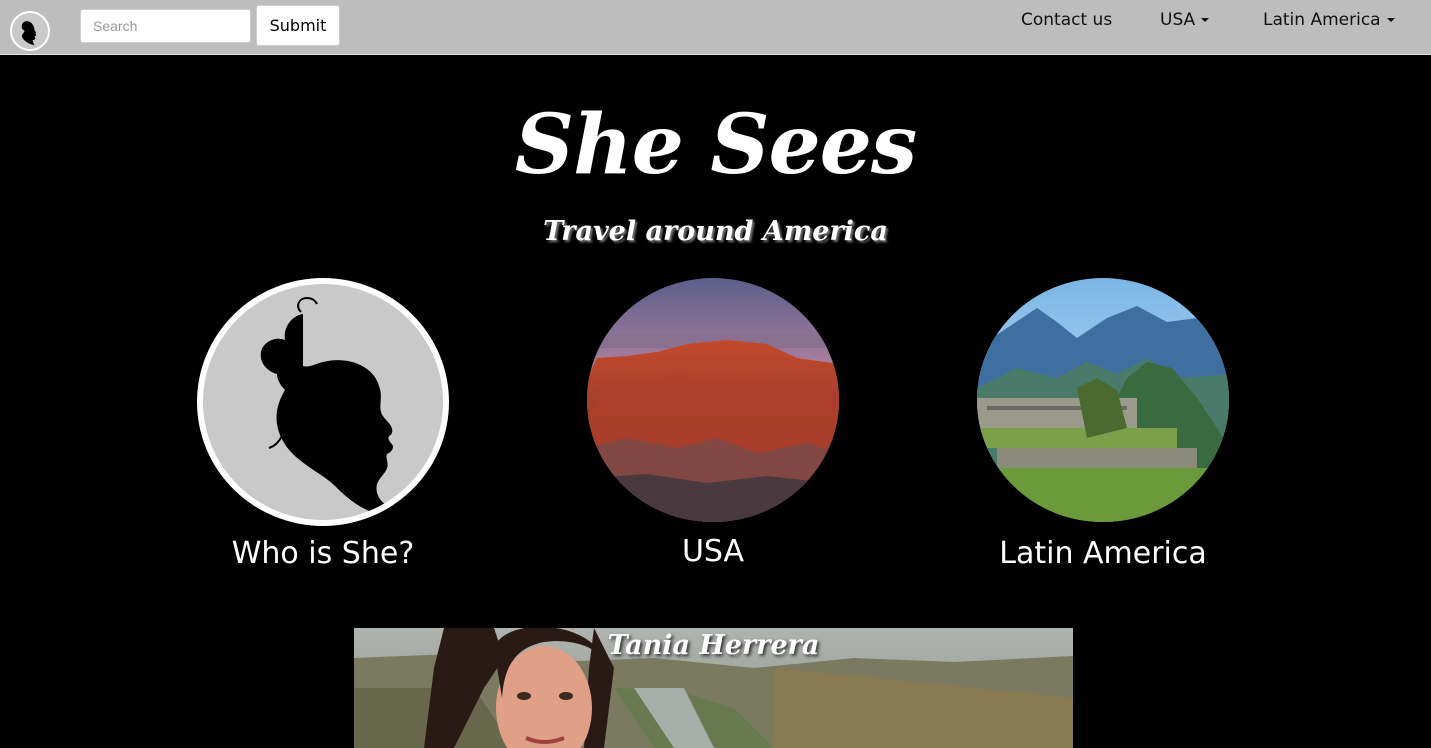  Describe the element at coordinates (715, 27) in the screenshot. I see `navbar: Submit Contact us USA Latin America` at that location.